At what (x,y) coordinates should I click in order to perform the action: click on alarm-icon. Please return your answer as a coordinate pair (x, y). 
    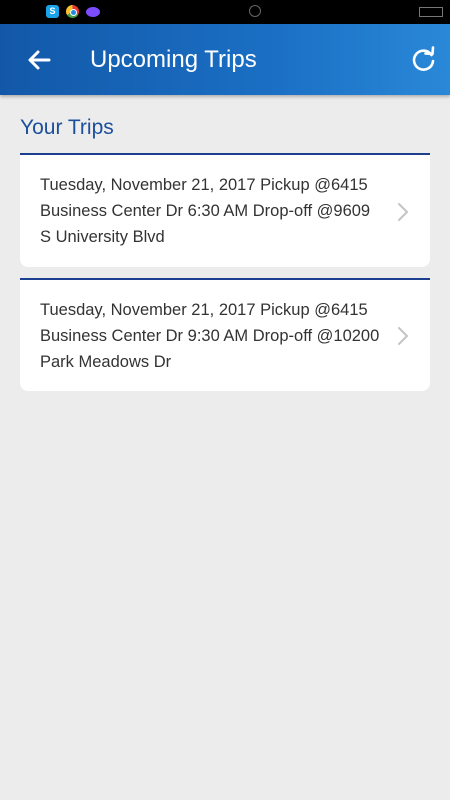
    Looking at the image, I should click on (255, 11).